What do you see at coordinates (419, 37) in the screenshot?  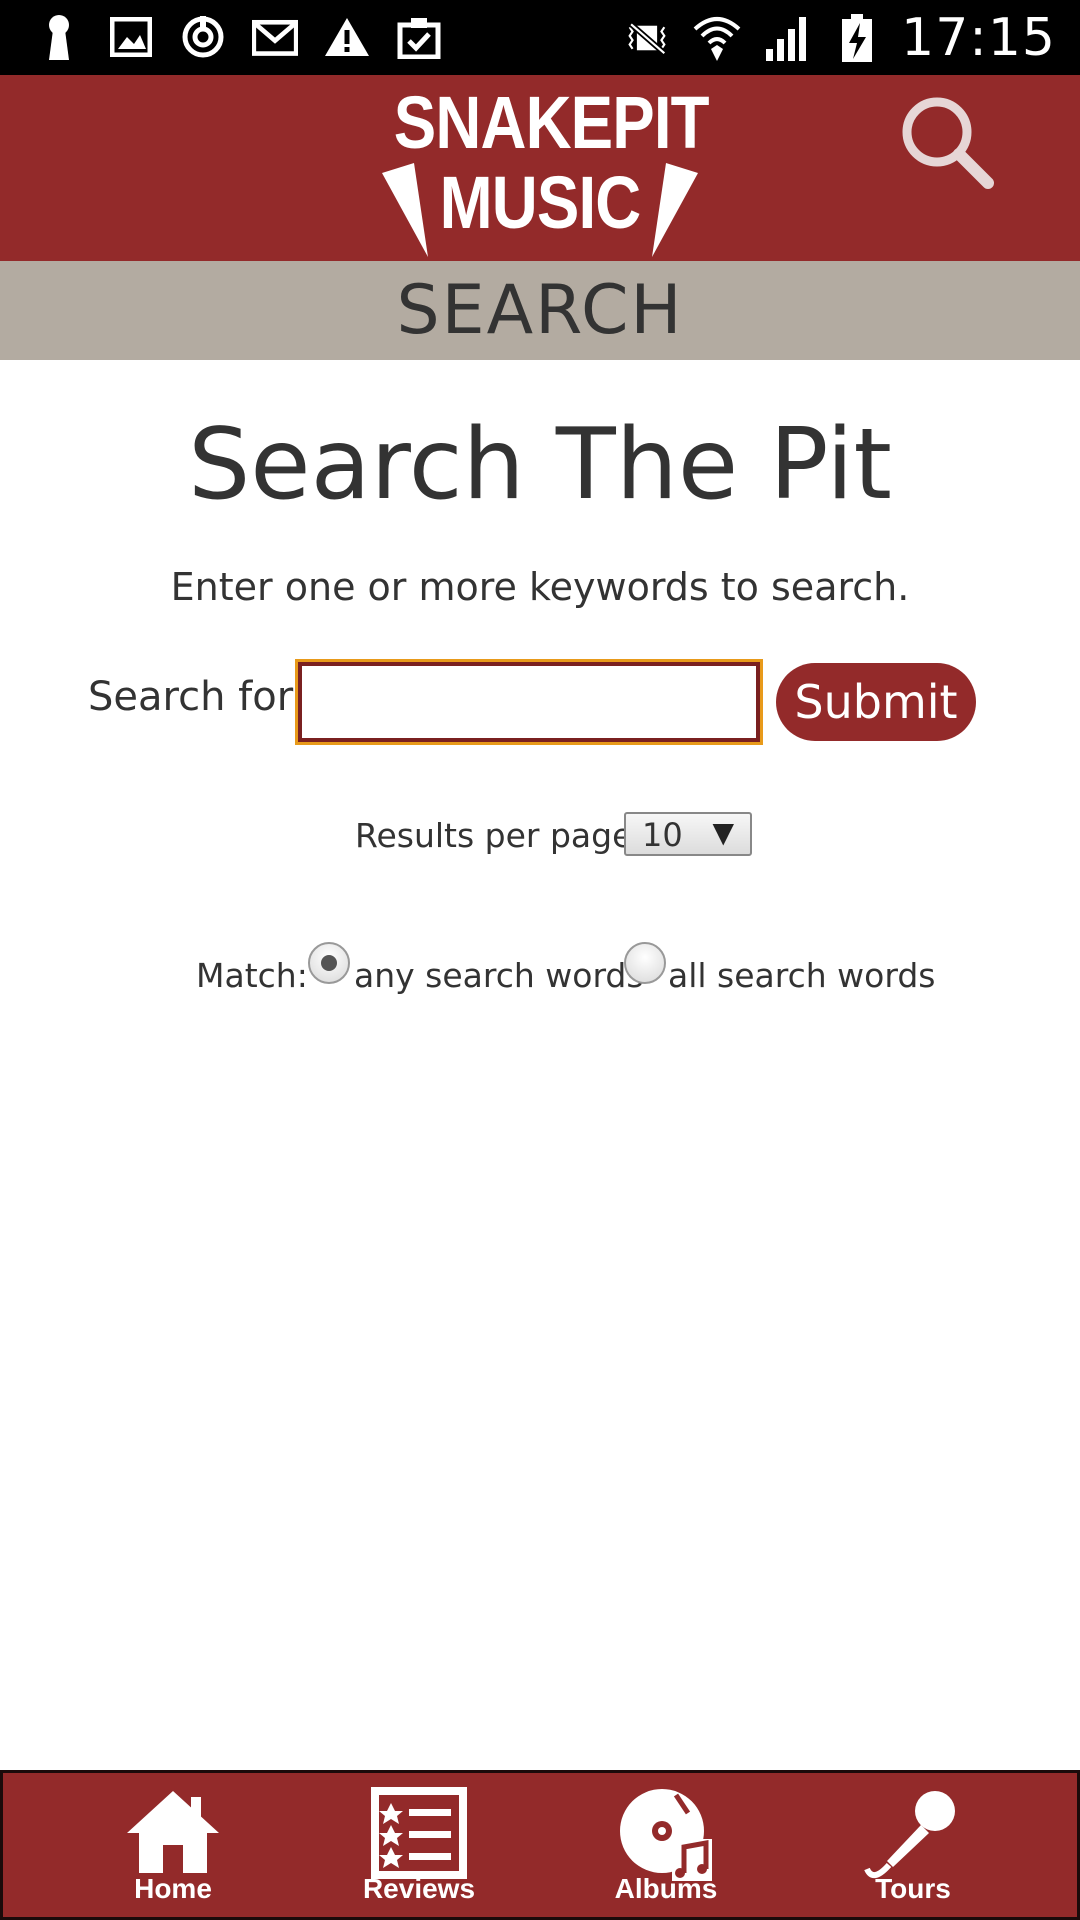 I see `clipboard-check-icon` at bounding box center [419, 37].